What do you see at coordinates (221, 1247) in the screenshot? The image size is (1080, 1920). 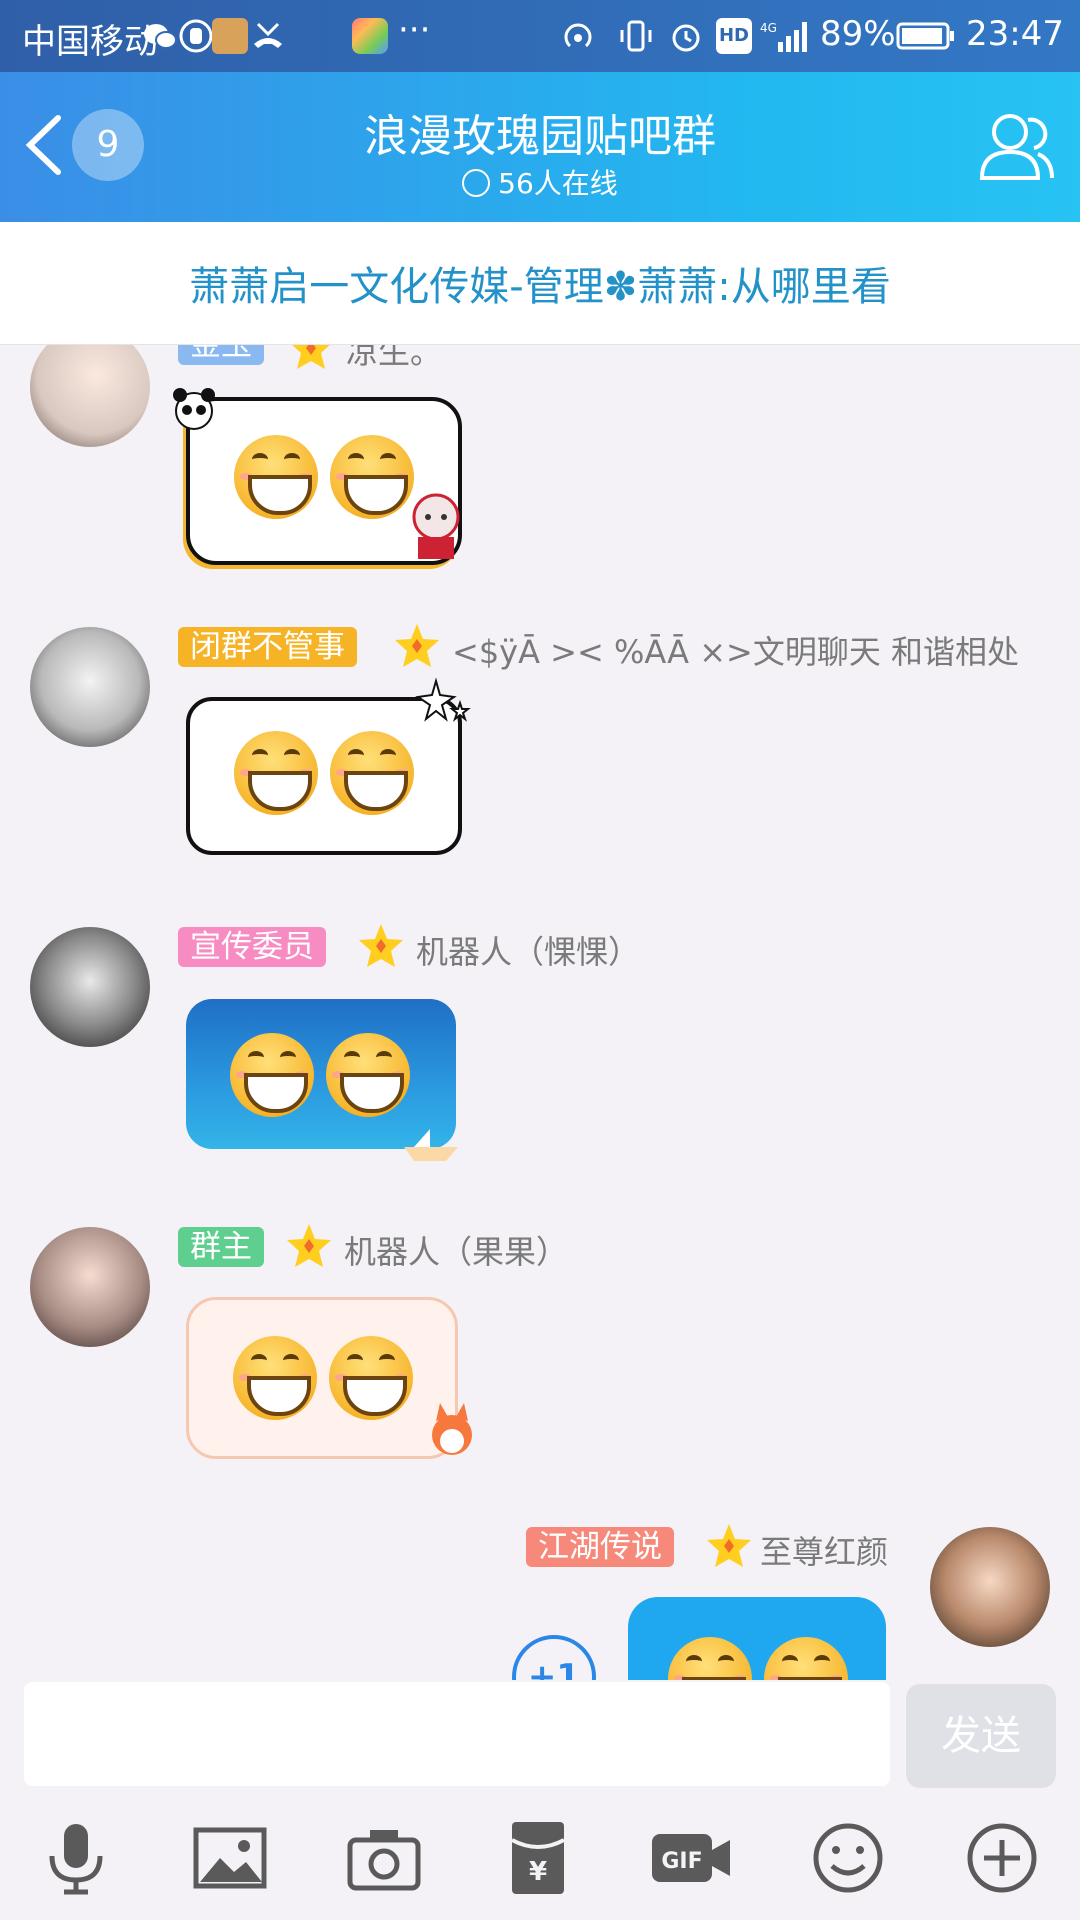 I see `member-title-tag: 群主` at bounding box center [221, 1247].